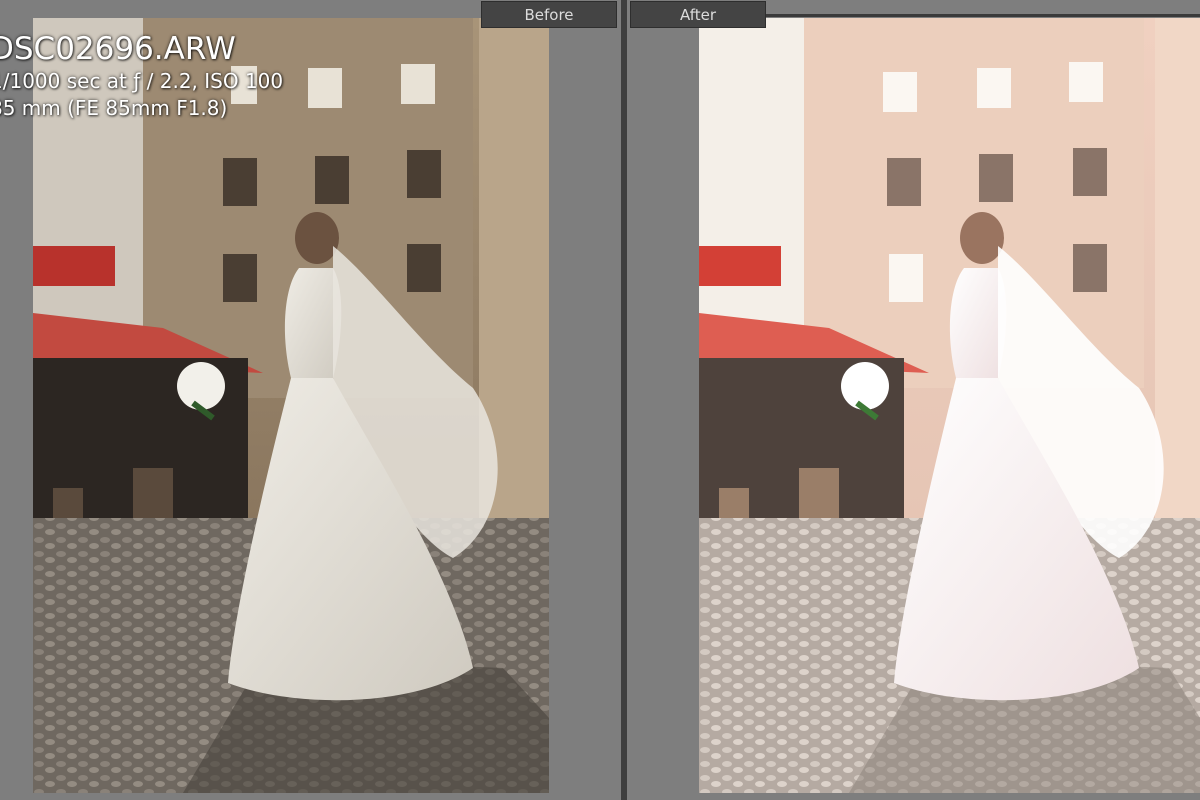 Image resolution: width=1200 pixels, height=800 pixels. I want to click on after-top-bar, so click(983, 15).